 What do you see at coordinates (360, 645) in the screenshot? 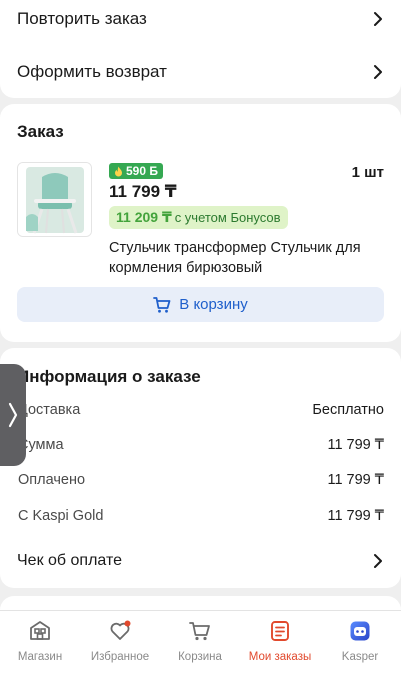
I see `tab-kasper: Kasper` at bounding box center [360, 645].